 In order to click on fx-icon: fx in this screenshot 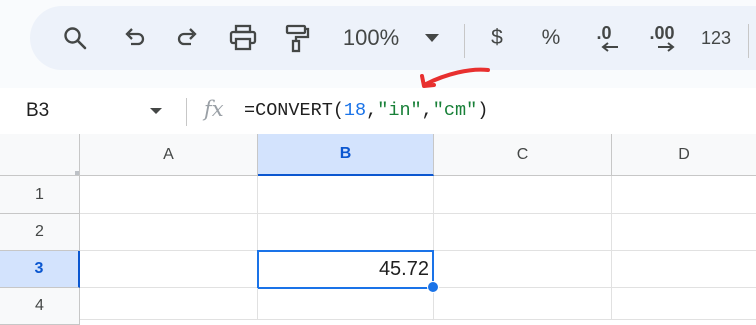, I will do `click(214, 109)`.